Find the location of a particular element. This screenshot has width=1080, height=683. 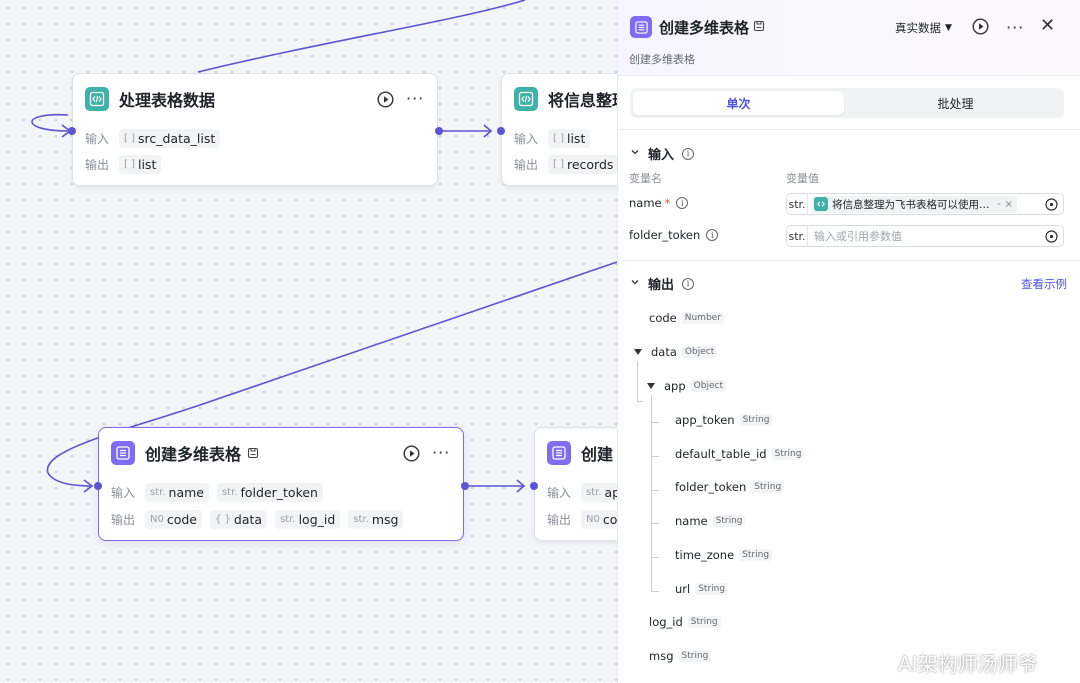

output-param: { } data is located at coordinates (239, 519).